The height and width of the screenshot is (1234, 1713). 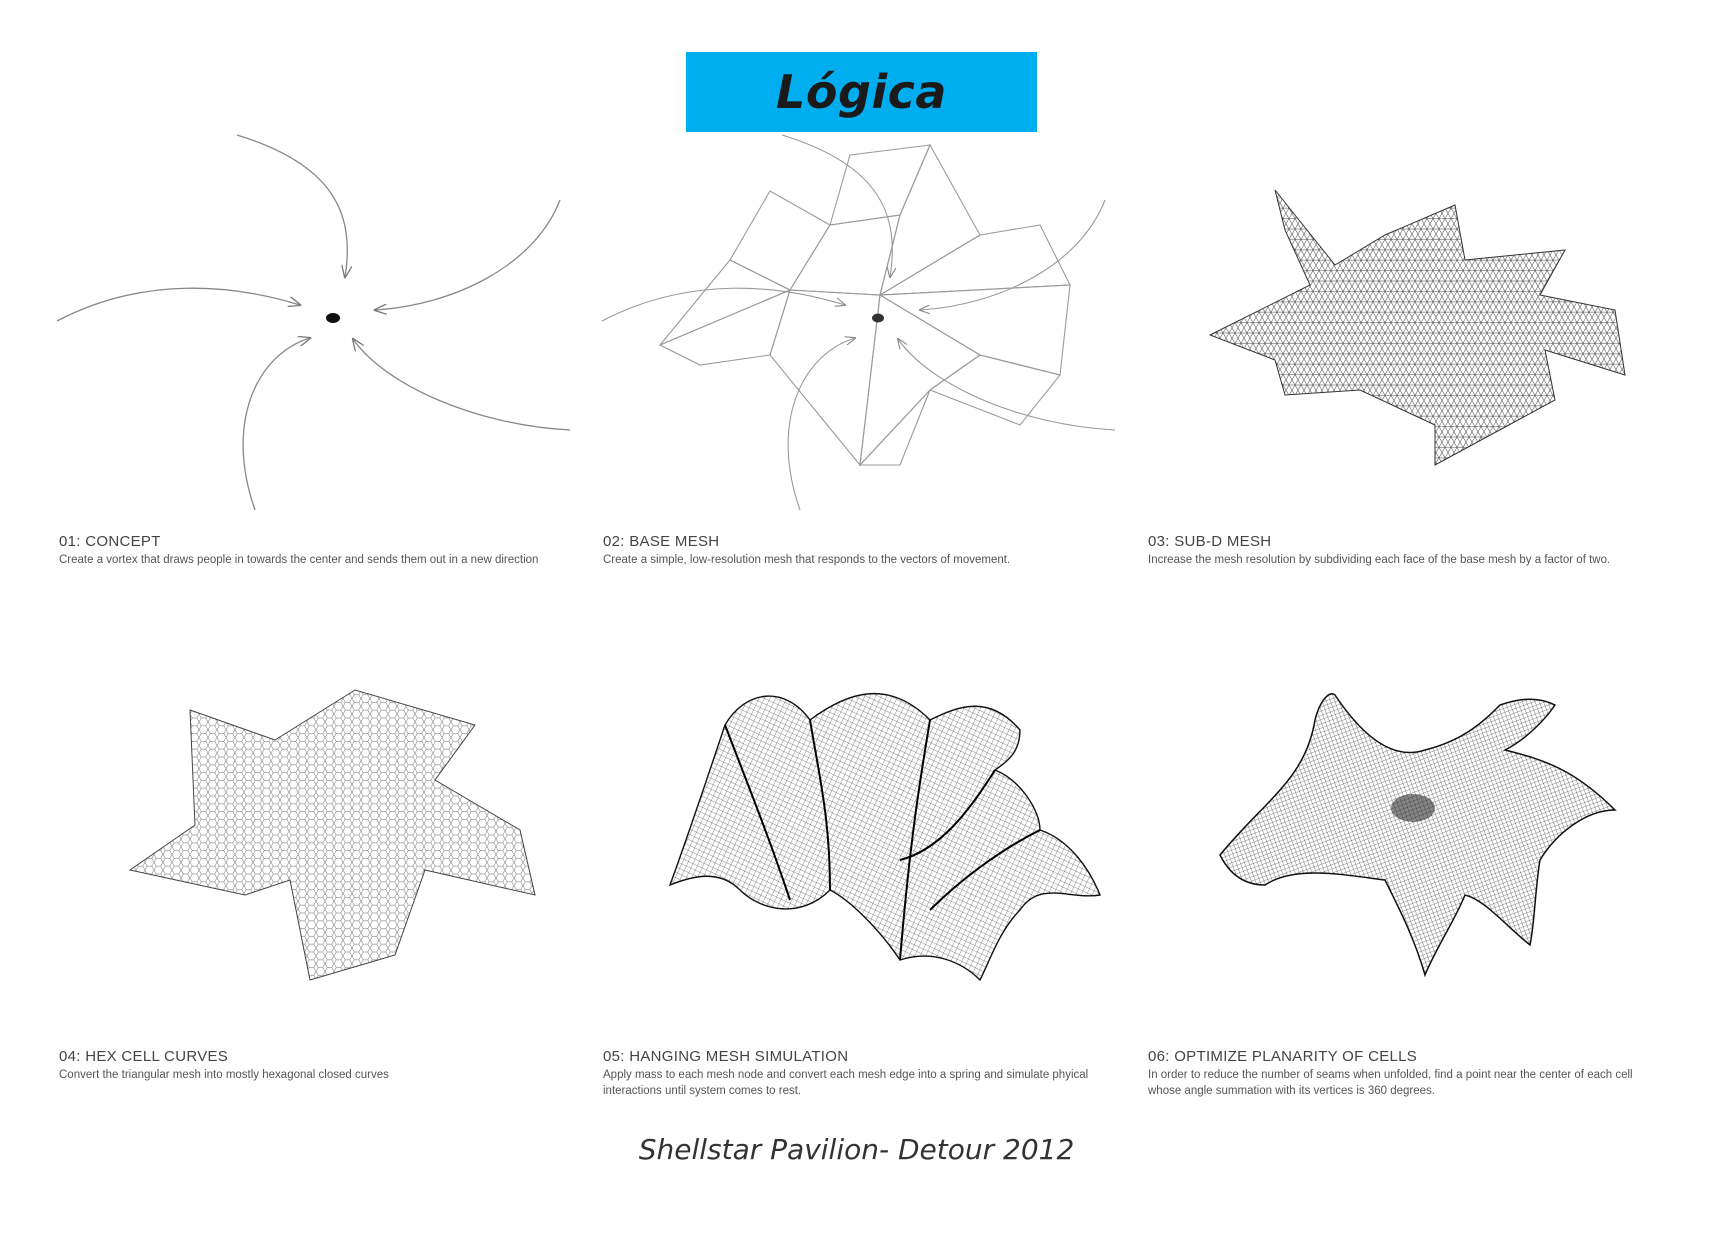 What do you see at coordinates (1283, 1056) in the screenshot?
I see `caption-title: 06: OPTIMIZE PLANARITY OF CELLS` at bounding box center [1283, 1056].